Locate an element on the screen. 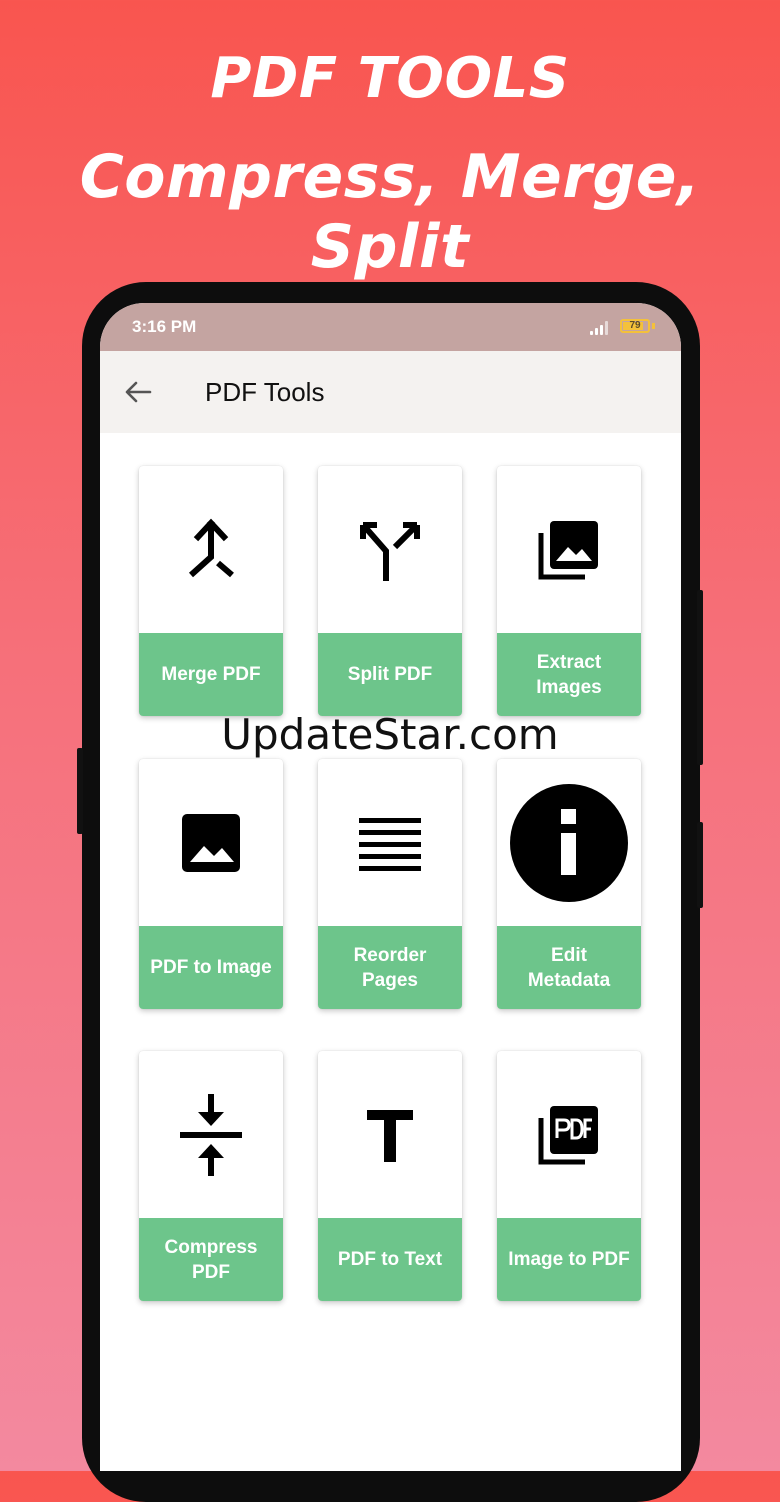 The width and height of the screenshot is (780, 1502). tool-label: Reorder Pages is located at coordinates (390, 967).